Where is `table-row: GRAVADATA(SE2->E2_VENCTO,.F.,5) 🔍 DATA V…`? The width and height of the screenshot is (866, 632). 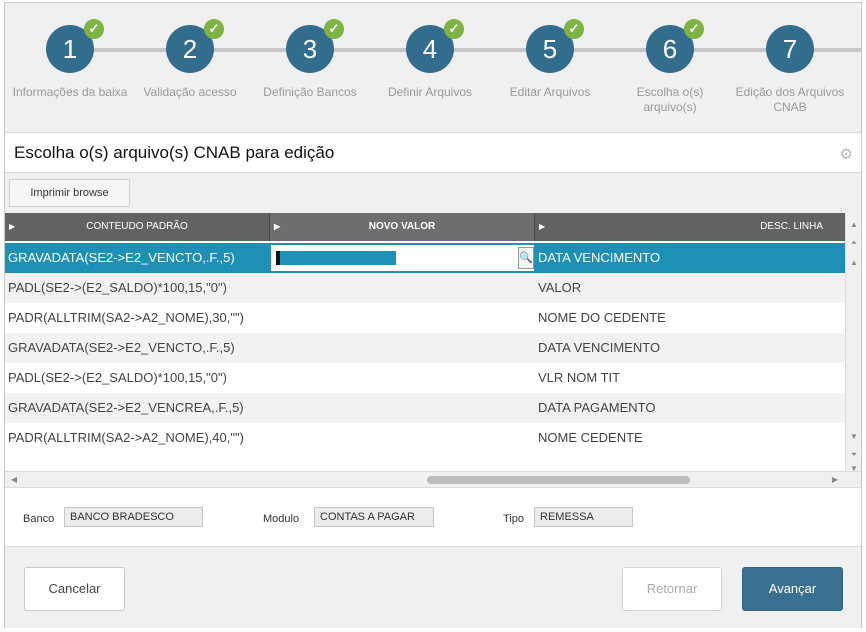
table-row: GRAVADATA(SE2->E2_VENCTO,.F.,5) 🔍 DATA V… is located at coordinates (425, 258).